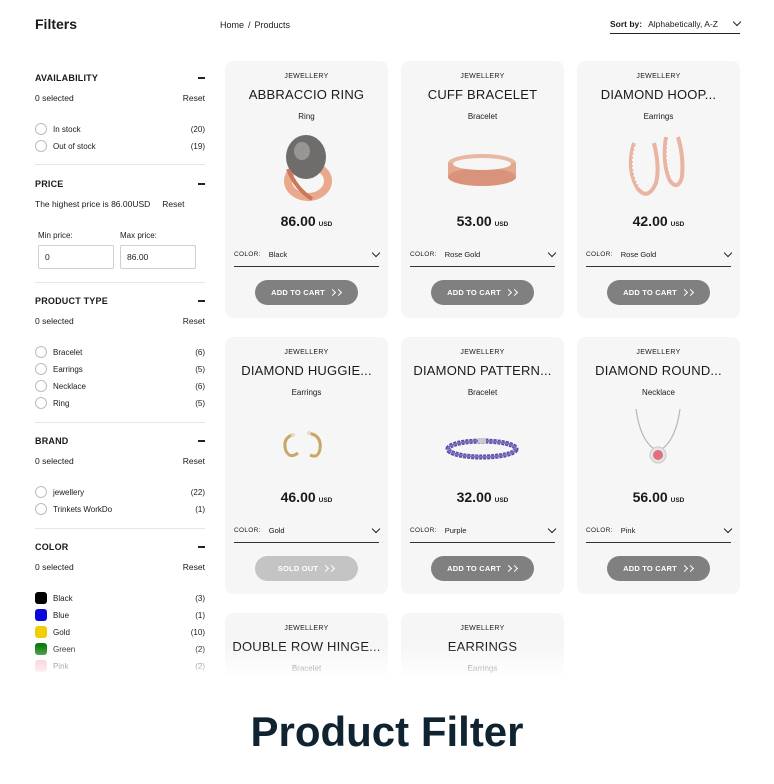 Image resolution: width=774 pixels, height=784 pixels. I want to click on filter-option-color-blue: Blue (1), so click(120, 615).